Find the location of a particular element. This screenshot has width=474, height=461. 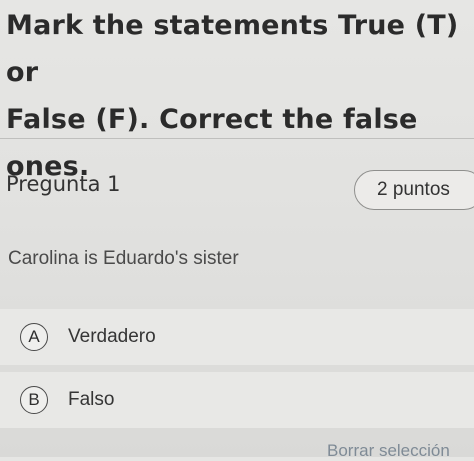

section-divider is located at coordinates (237, 138).